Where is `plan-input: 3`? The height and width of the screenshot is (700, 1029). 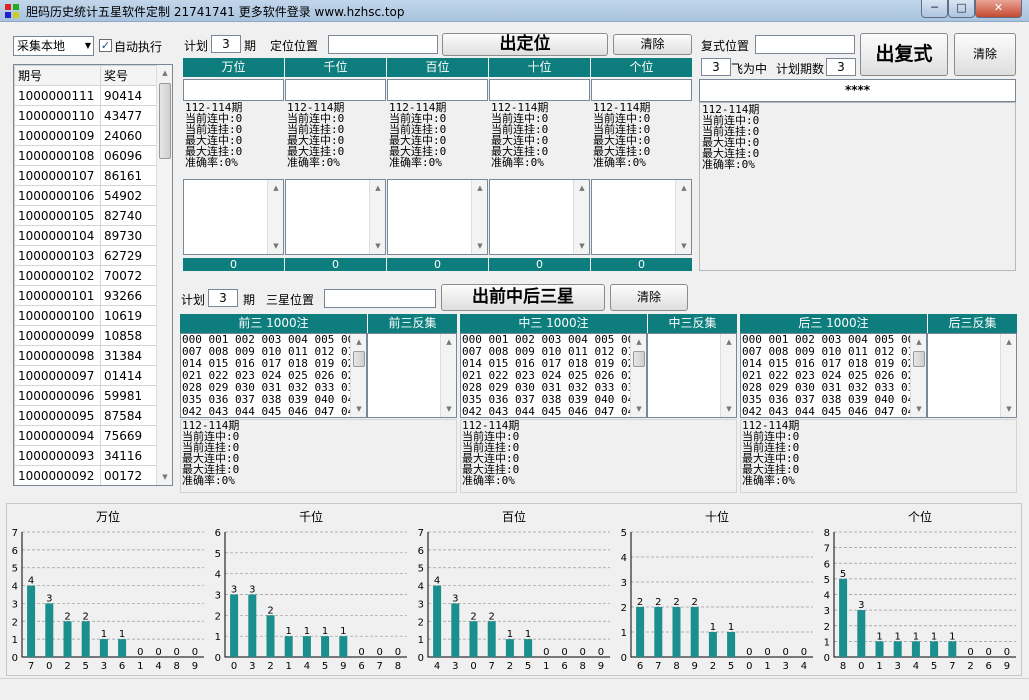 plan-input: 3 is located at coordinates (226, 44).